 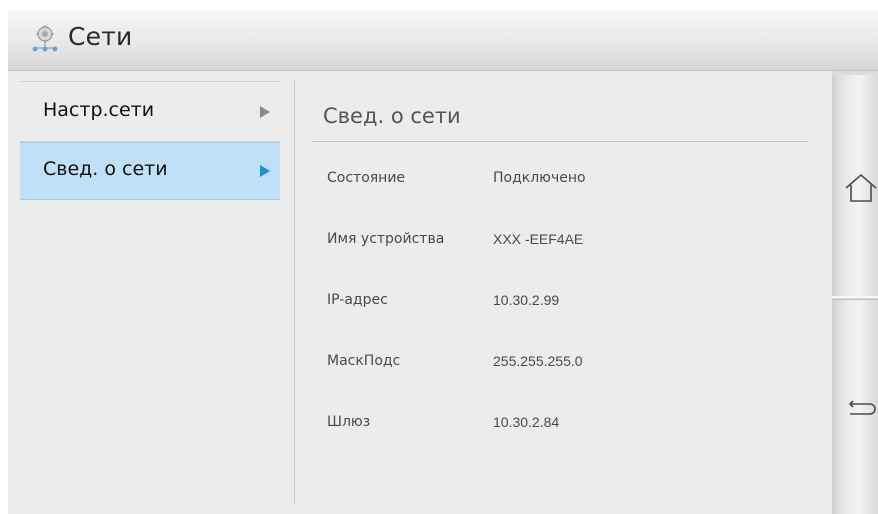 I want to click on network-settings-icon, so click(x=45, y=38).